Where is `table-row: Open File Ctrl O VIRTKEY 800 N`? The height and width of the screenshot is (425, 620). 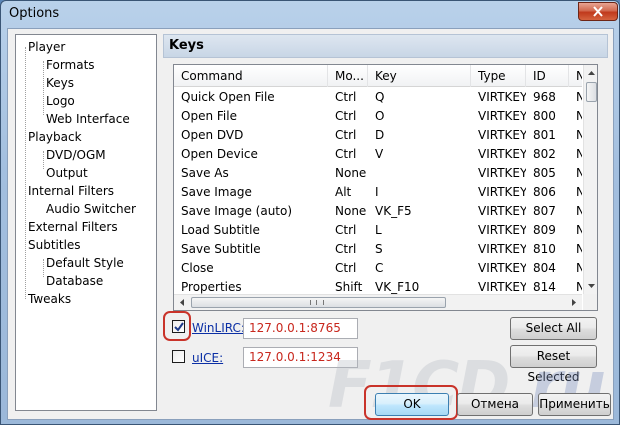
table-row: Open File Ctrl O VIRTKEY 800 N is located at coordinates (378, 116).